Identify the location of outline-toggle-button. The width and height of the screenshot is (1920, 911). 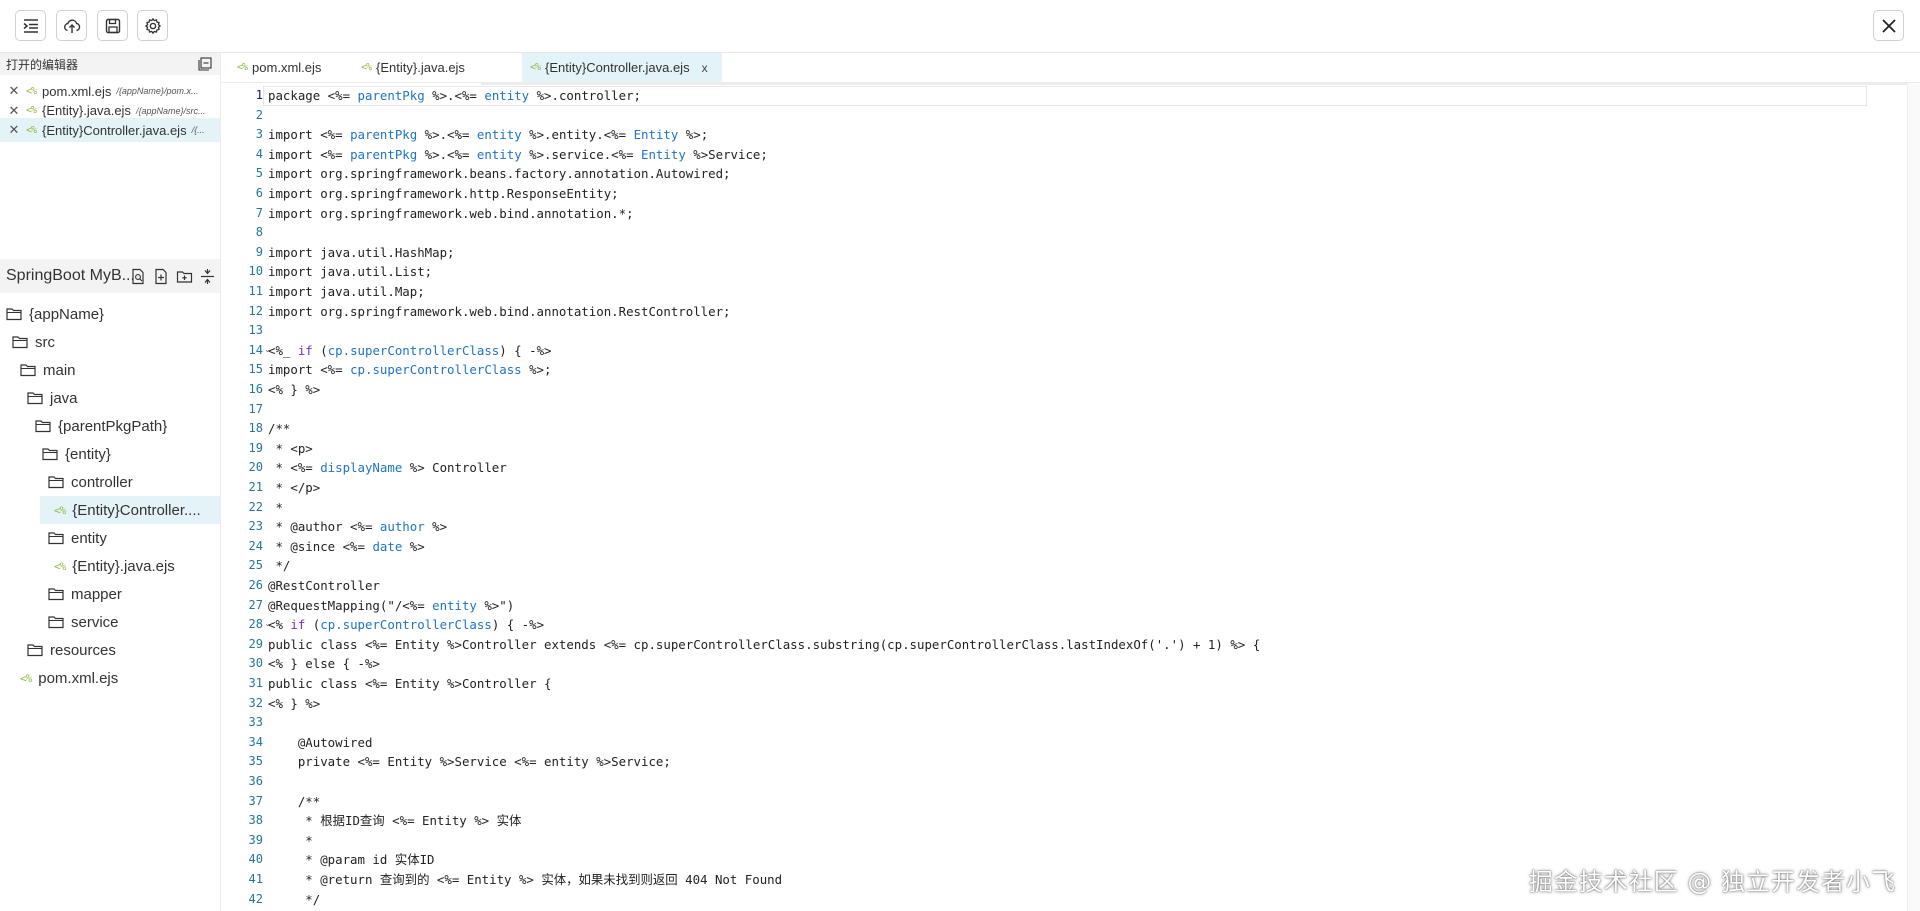
(30, 25).